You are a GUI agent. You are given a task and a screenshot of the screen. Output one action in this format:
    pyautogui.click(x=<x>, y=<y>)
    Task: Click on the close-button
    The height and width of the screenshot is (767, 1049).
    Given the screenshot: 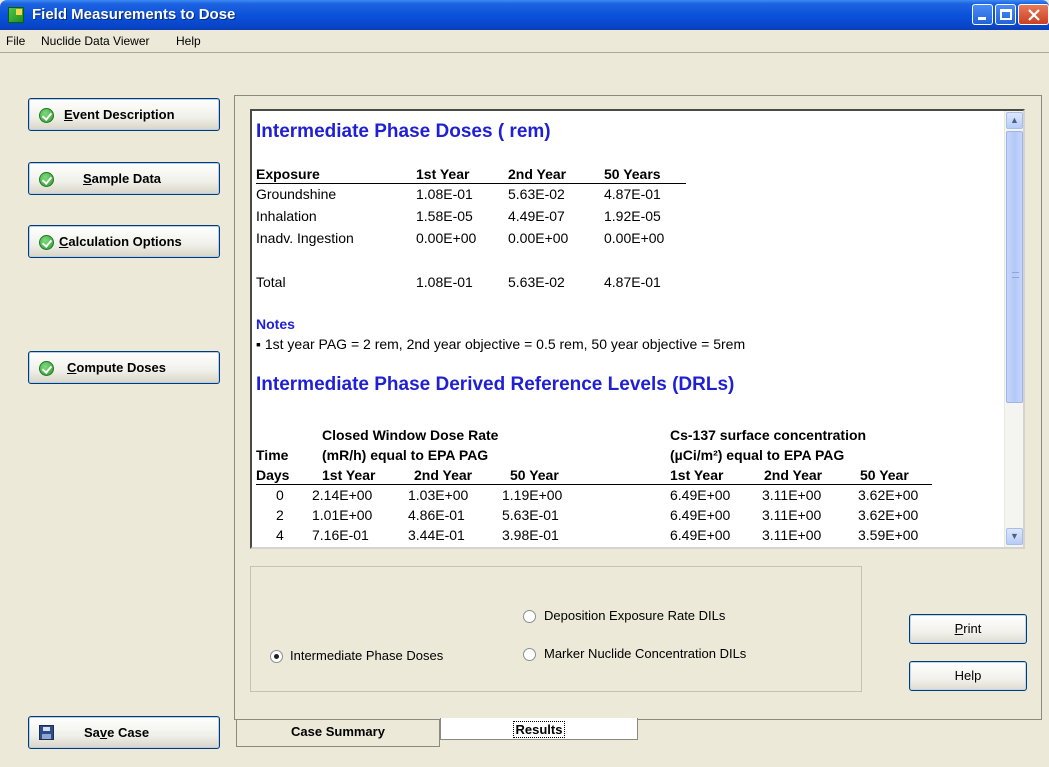 What is the action you would take?
    pyautogui.click(x=1033, y=14)
    